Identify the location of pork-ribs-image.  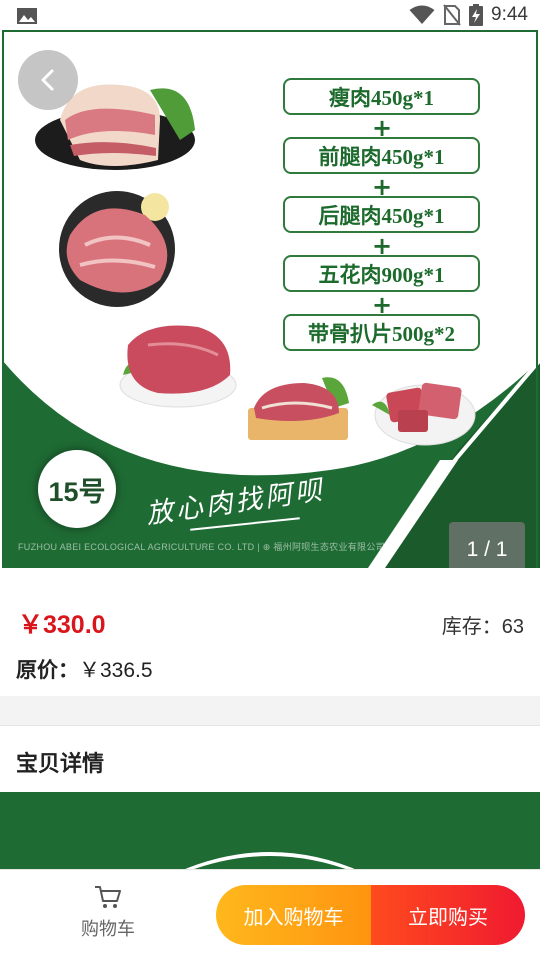
(424, 414).